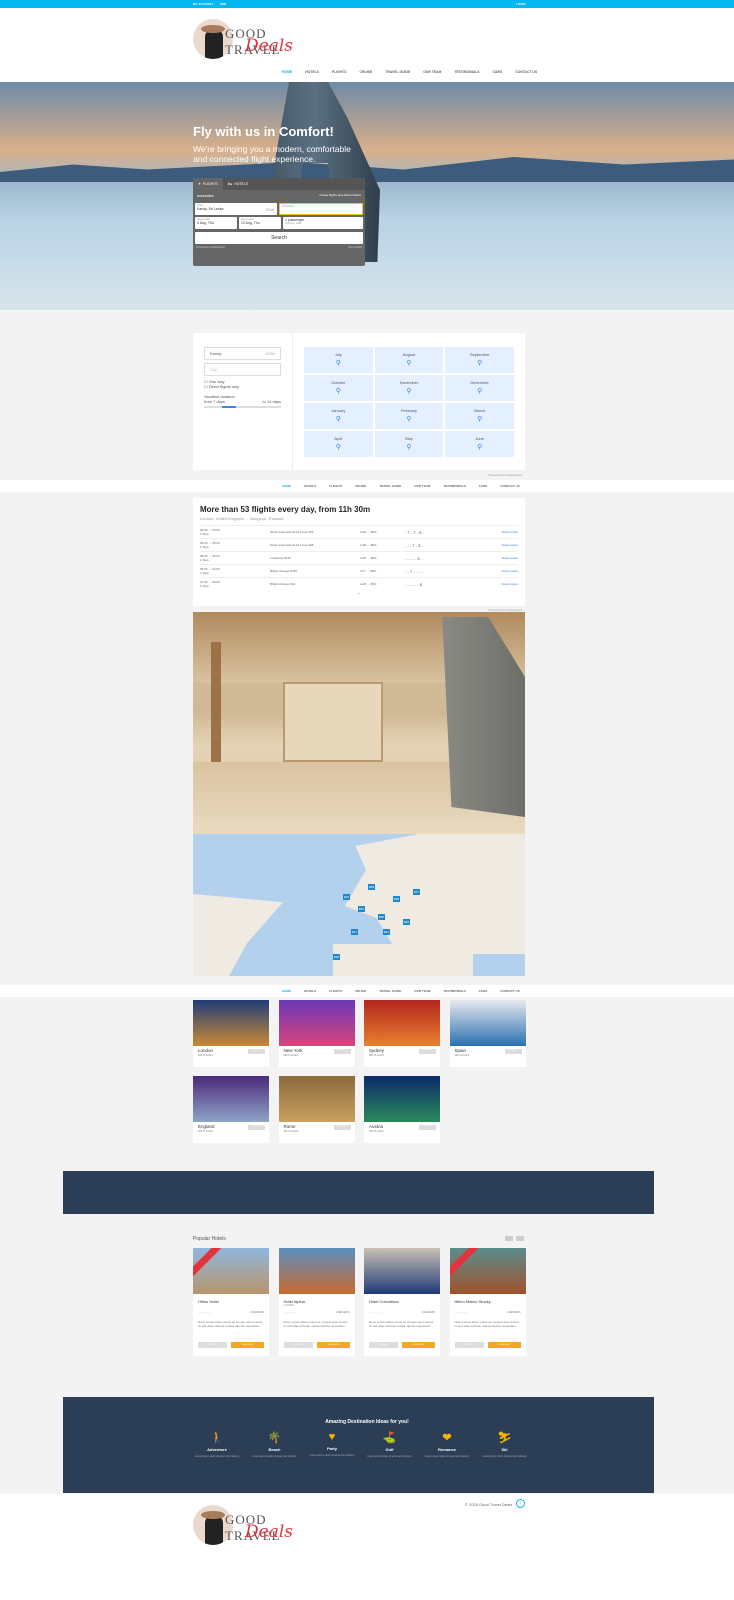  Describe the element at coordinates (409, 416) in the screenshot. I see `month-cell: February ⚲` at that location.